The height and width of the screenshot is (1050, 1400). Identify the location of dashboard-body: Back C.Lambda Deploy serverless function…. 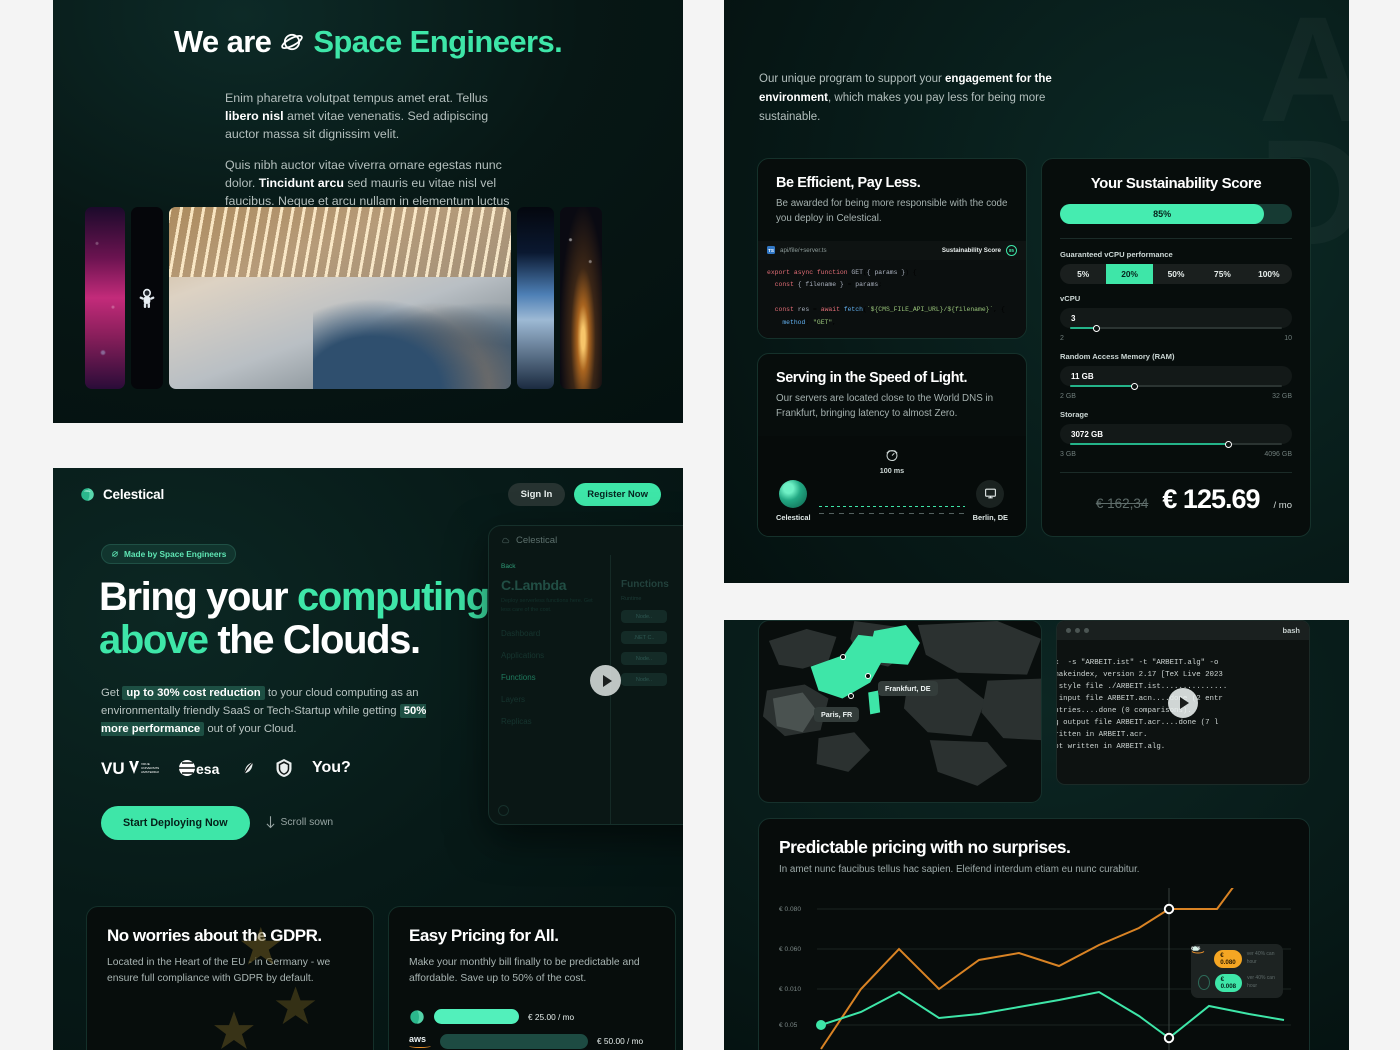
(586, 689).